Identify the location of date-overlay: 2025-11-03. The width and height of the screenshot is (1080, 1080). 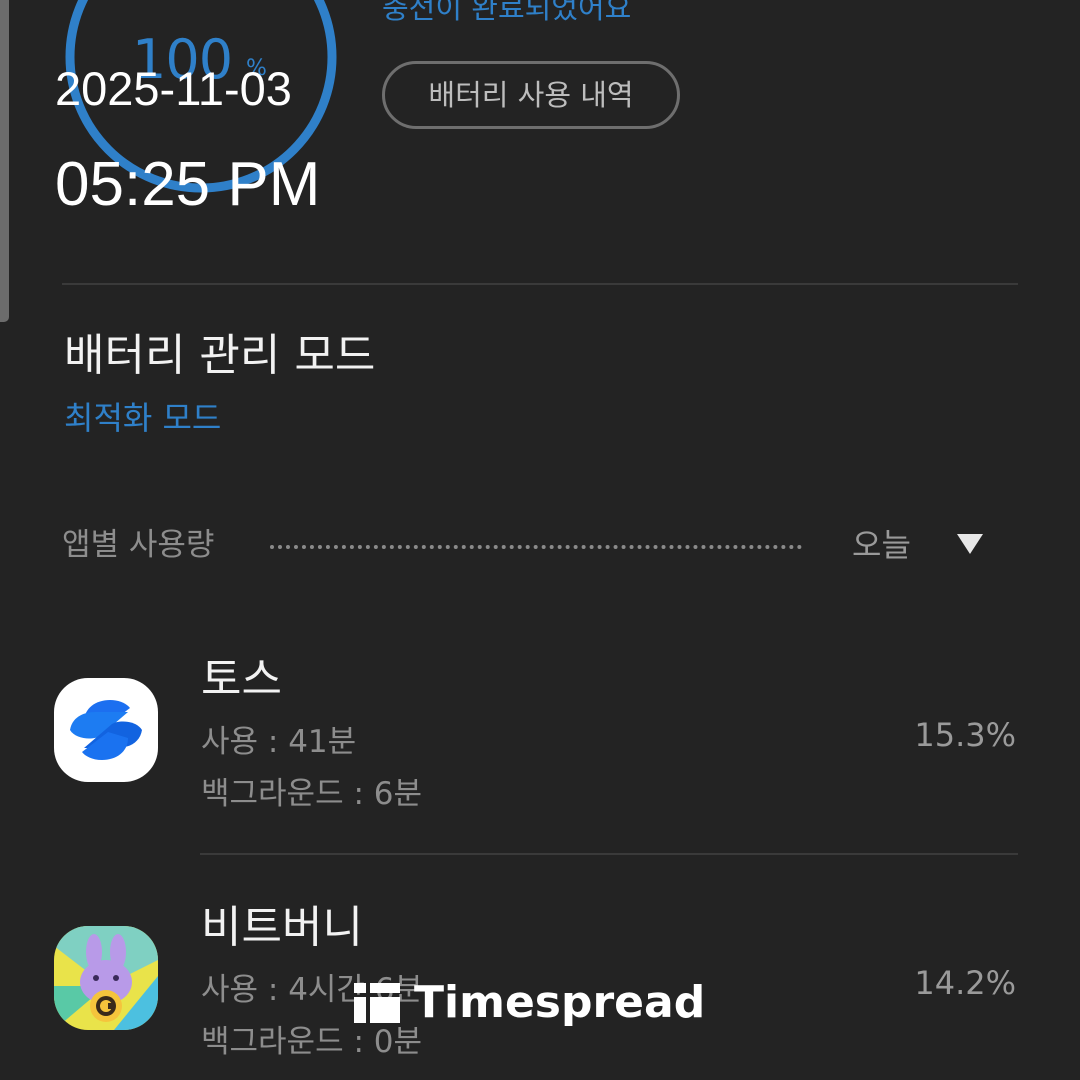
(173, 88).